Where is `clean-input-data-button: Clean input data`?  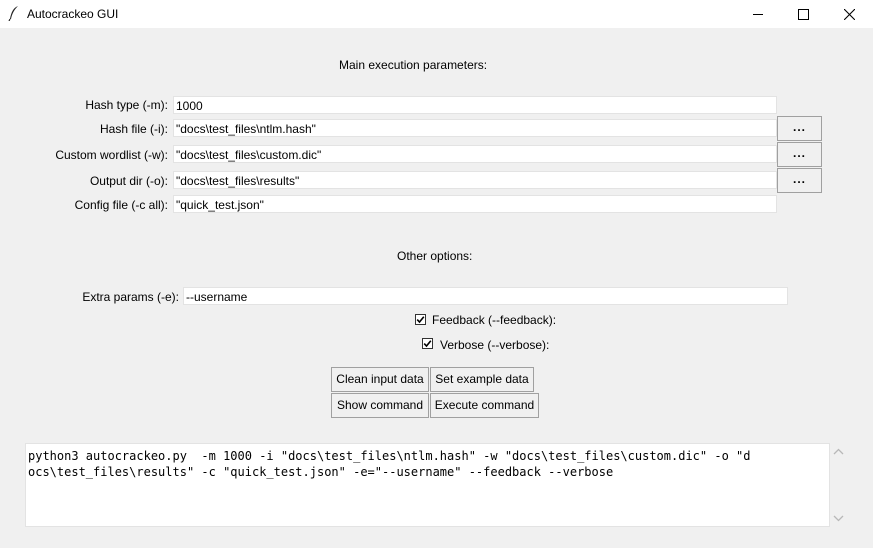 clean-input-data-button: Clean input data is located at coordinates (380, 379).